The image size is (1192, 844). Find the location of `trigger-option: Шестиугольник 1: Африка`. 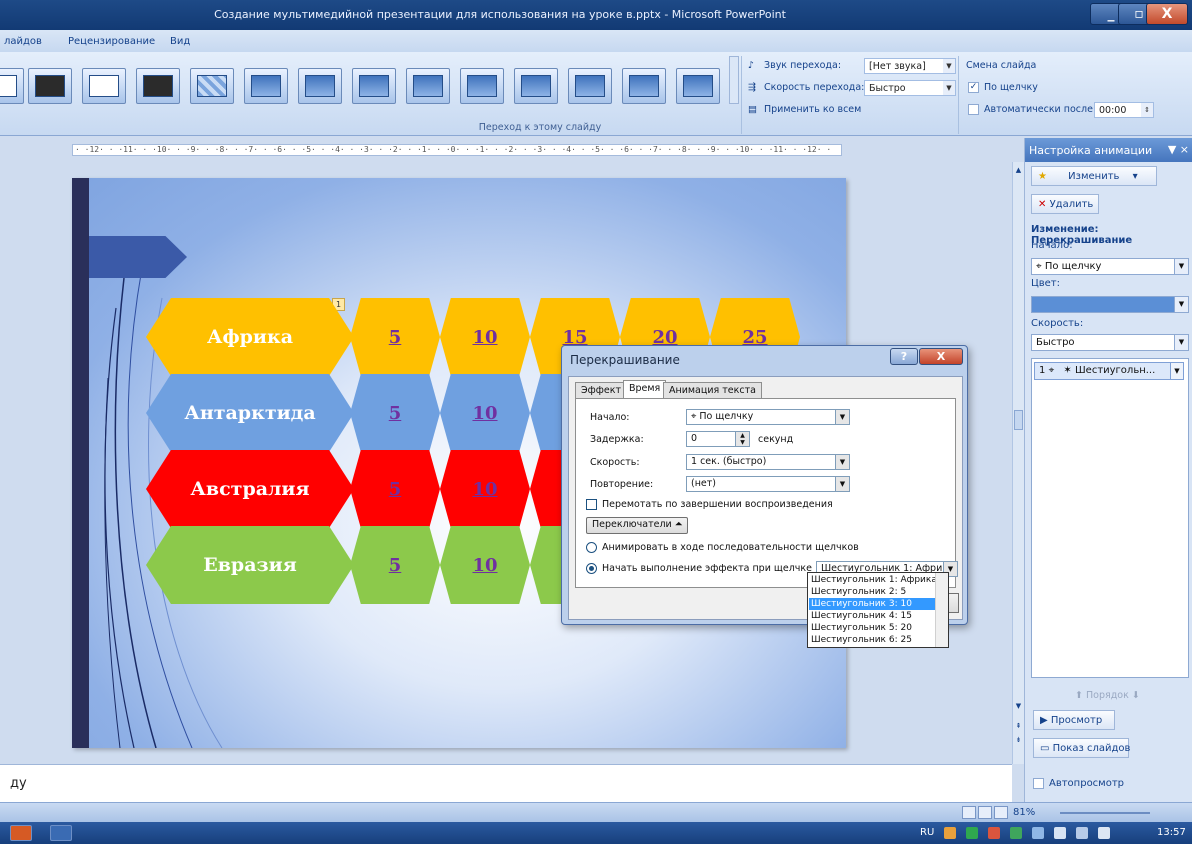

trigger-option: Шестиугольник 1: Африка is located at coordinates (872, 580).